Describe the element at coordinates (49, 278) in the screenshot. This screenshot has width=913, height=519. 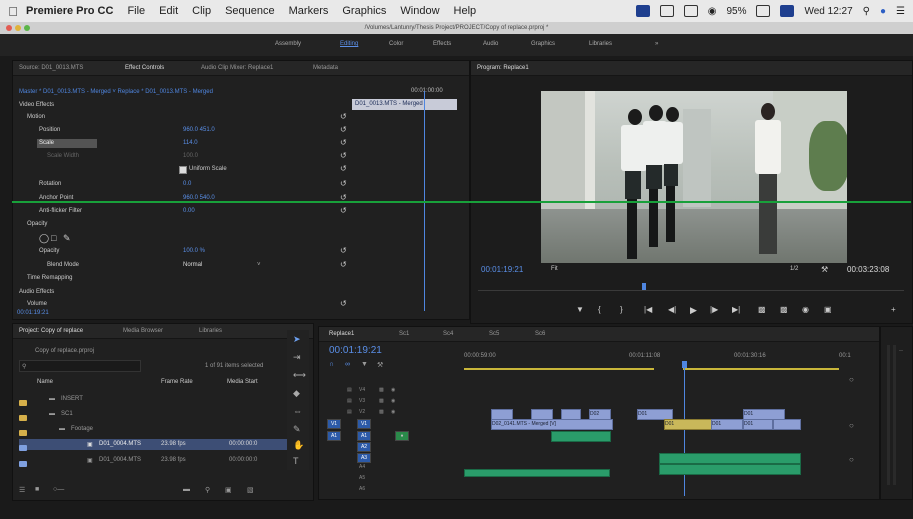
I see `time-remapping: Time Remapping` at that location.